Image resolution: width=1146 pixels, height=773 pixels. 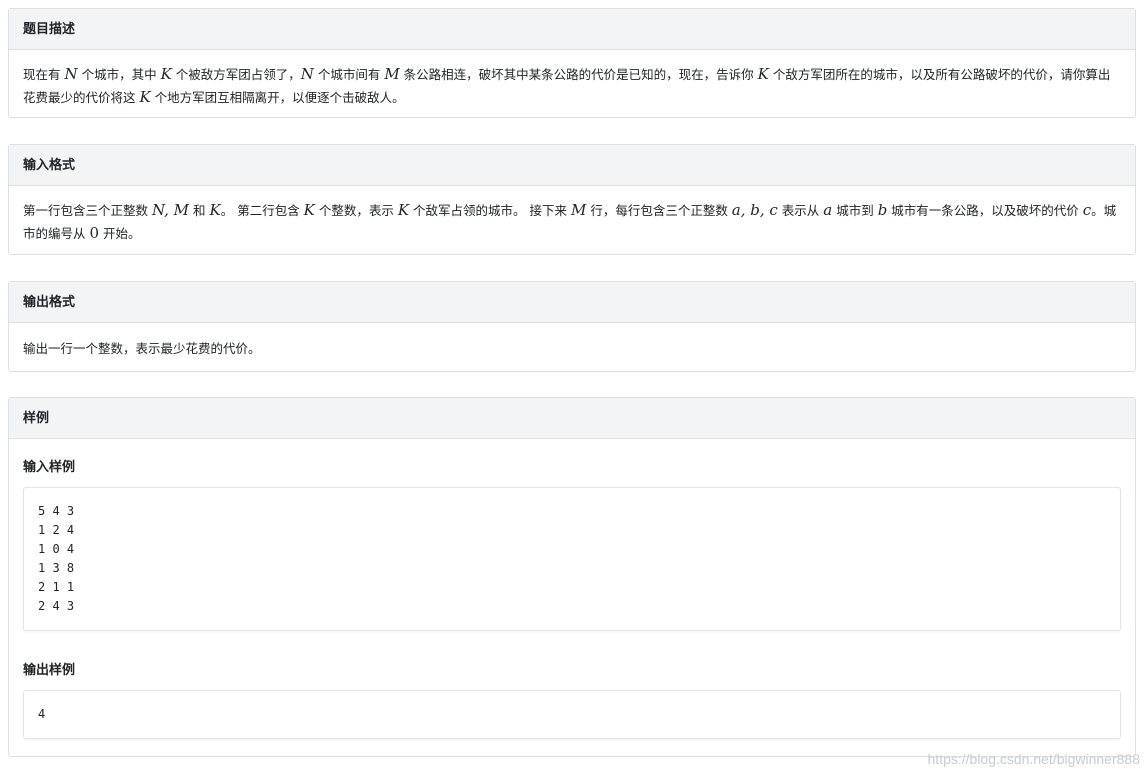 I want to click on watermark: https://blog.csdn.net/bigwinner888, so click(x=1033, y=759).